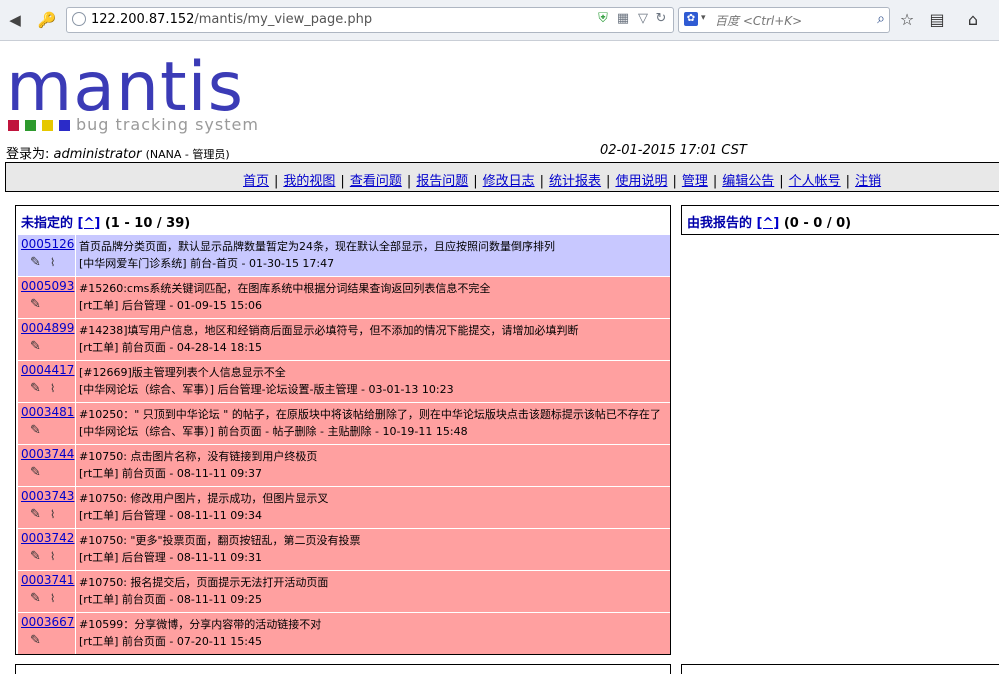  I want to click on menu-item: 管理, so click(695, 181).